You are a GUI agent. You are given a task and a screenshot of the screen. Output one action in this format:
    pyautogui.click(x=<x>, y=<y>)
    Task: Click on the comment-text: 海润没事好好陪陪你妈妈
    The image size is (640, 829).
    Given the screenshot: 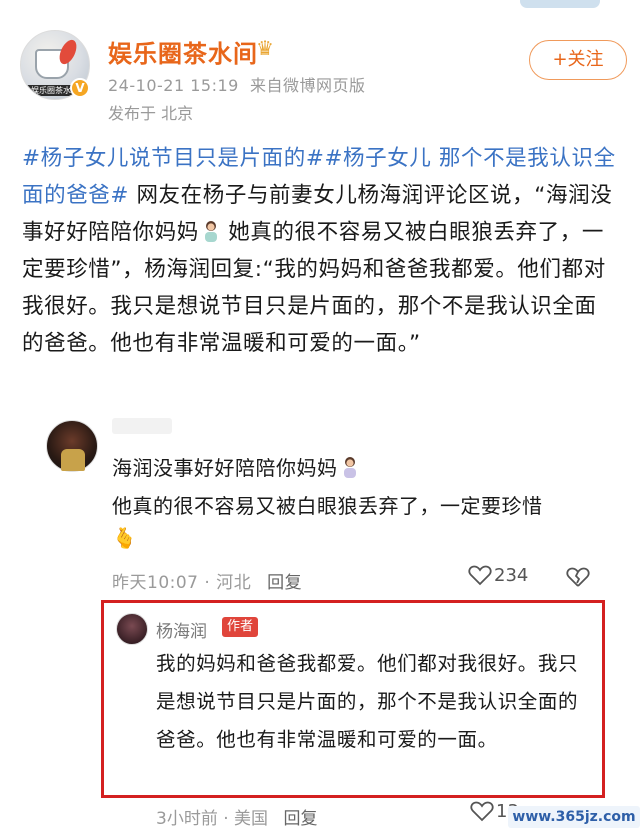 What is the action you would take?
    pyautogui.click(x=236, y=466)
    